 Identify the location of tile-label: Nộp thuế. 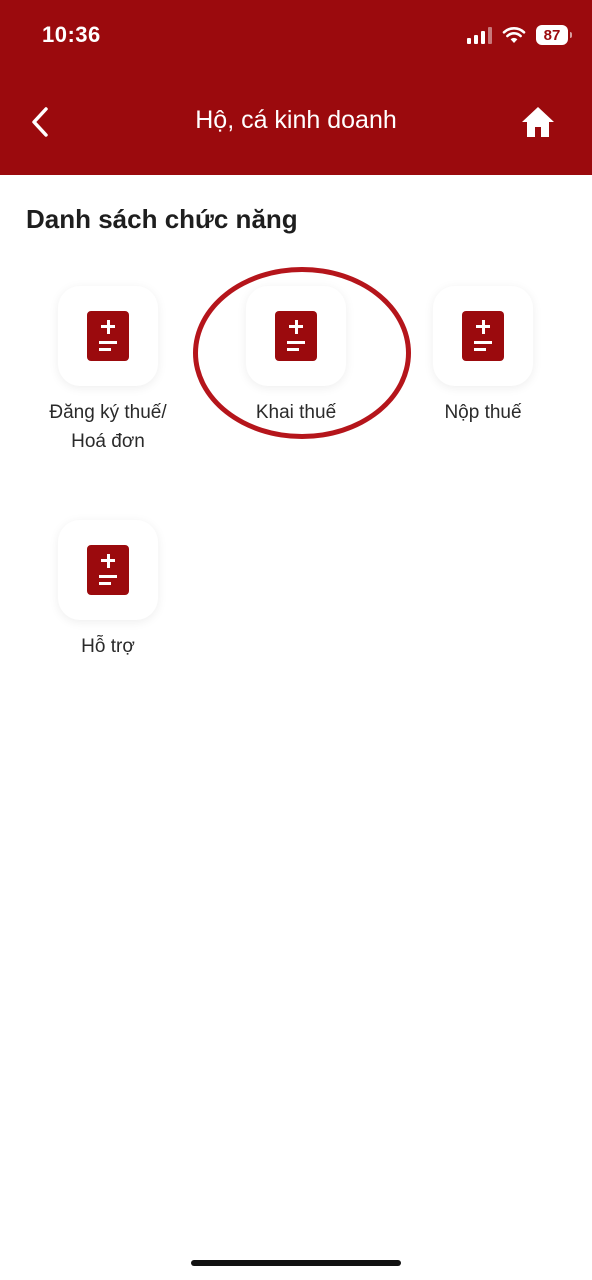
(483, 412).